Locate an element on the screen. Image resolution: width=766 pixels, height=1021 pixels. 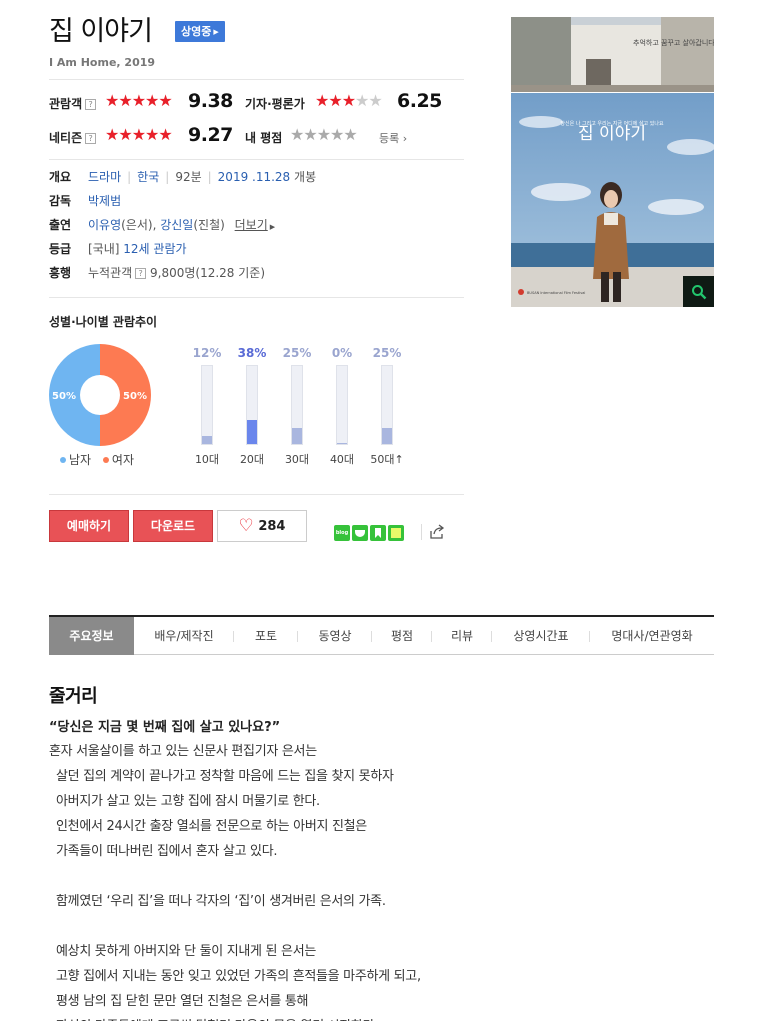
boxoffice-row: 누적관객? 9,800명(12.28 기준) is located at coordinates (176, 272).